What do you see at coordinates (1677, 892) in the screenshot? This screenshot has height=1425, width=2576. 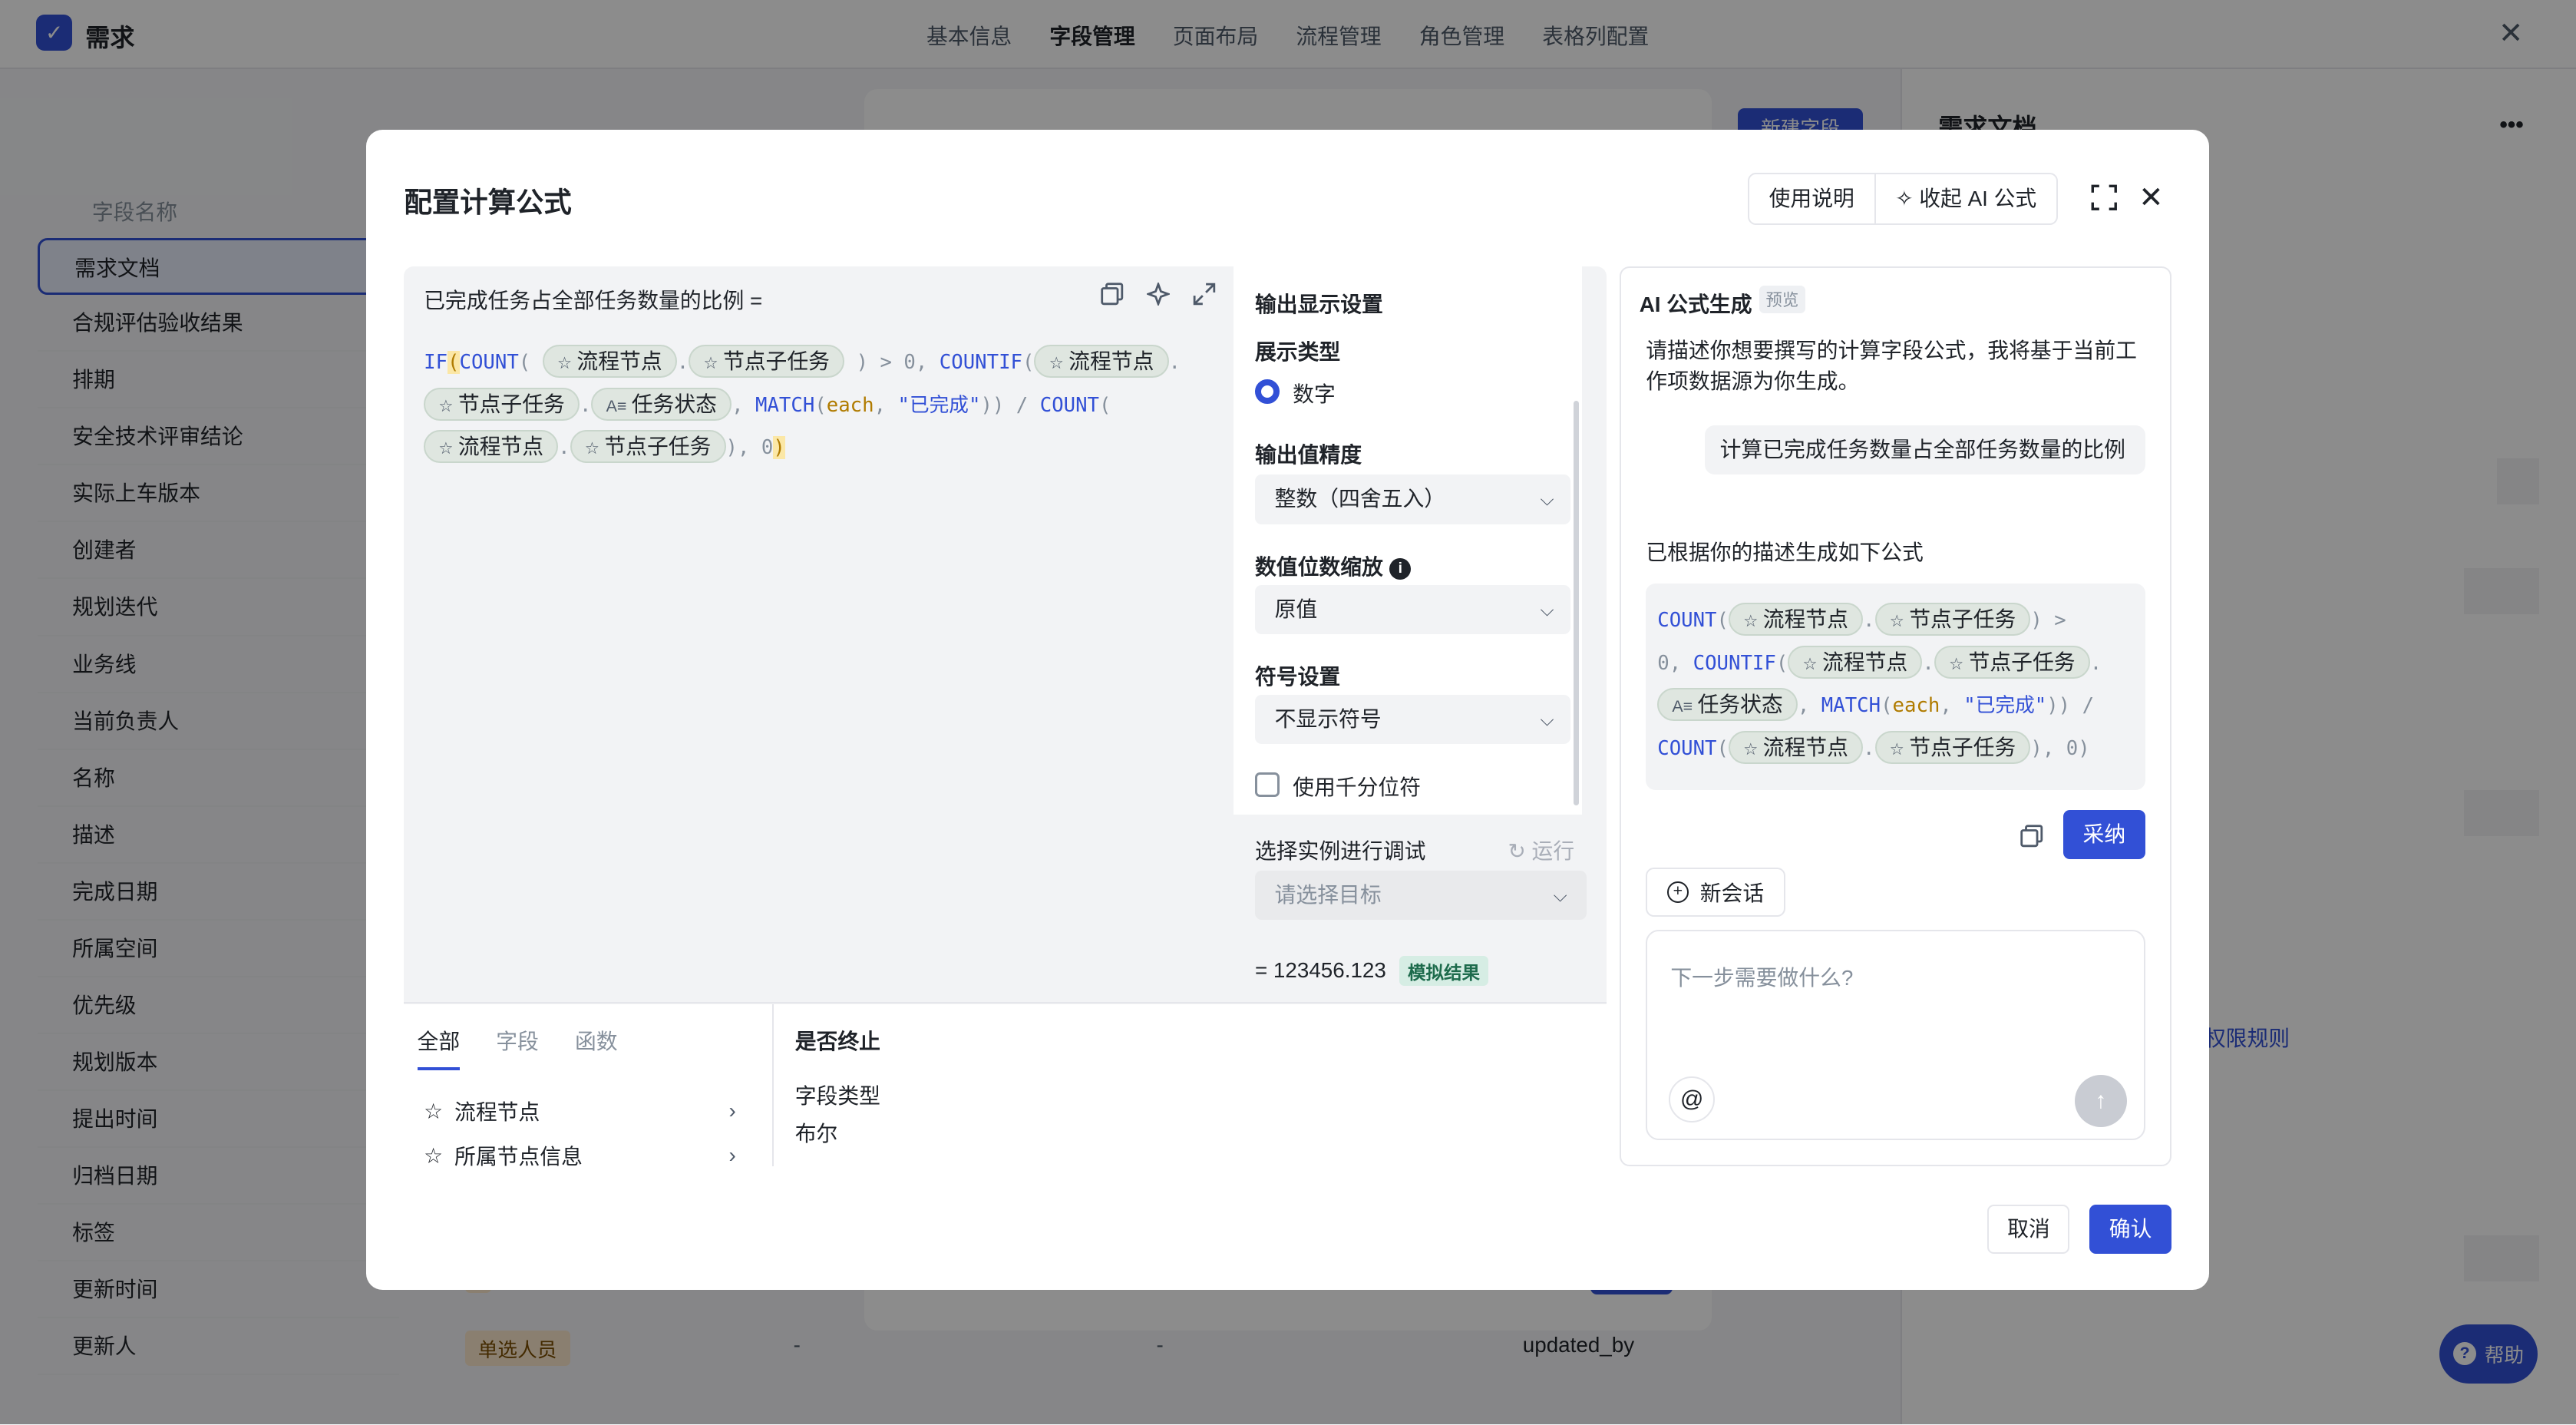 I see `plus-icon: +` at bounding box center [1677, 892].